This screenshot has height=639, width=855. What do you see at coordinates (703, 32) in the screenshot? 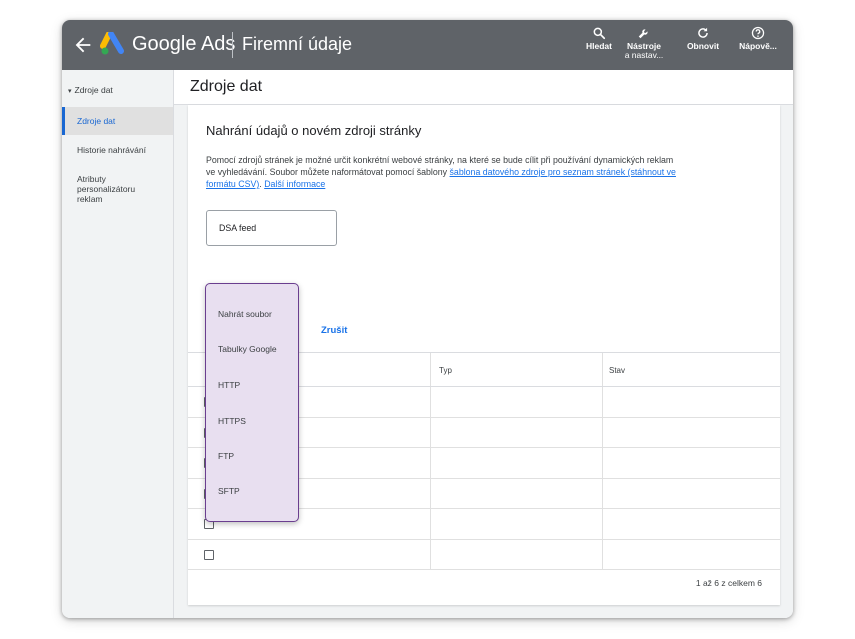
I see `refresh-icon` at bounding box center [703, 32].